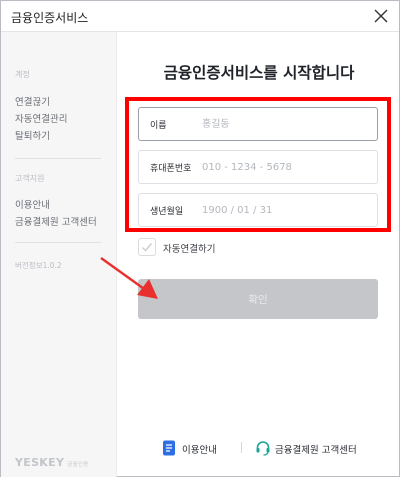  Describe the element at coordinates (56, 221) in the screenshot. I see `sidebar-item-support-center: 금융결제원 고객센터` at that location.